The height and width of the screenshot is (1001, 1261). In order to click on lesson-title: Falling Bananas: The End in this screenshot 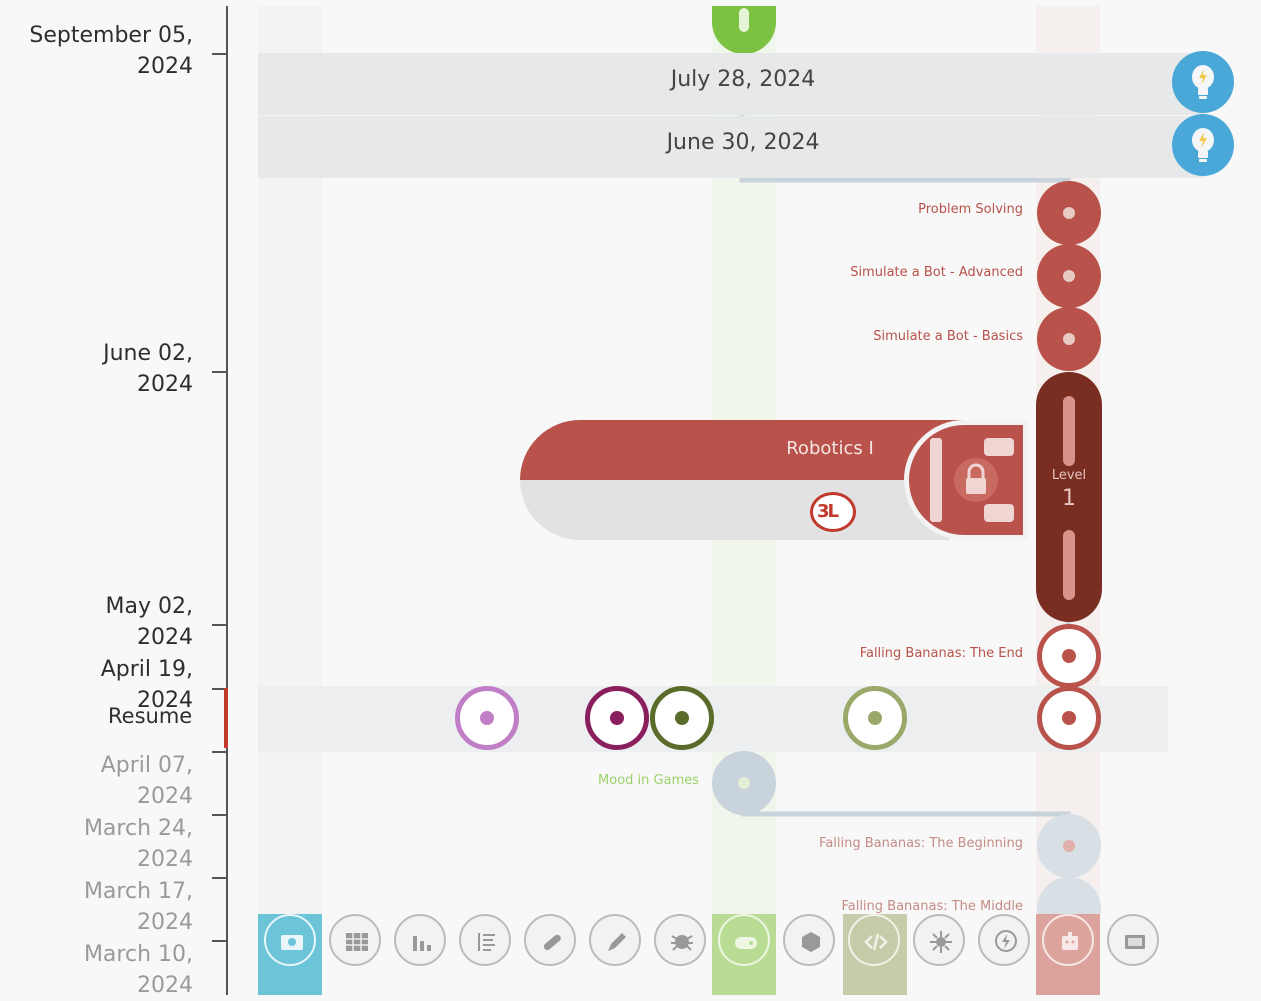, I will do `click(941, 653)`.